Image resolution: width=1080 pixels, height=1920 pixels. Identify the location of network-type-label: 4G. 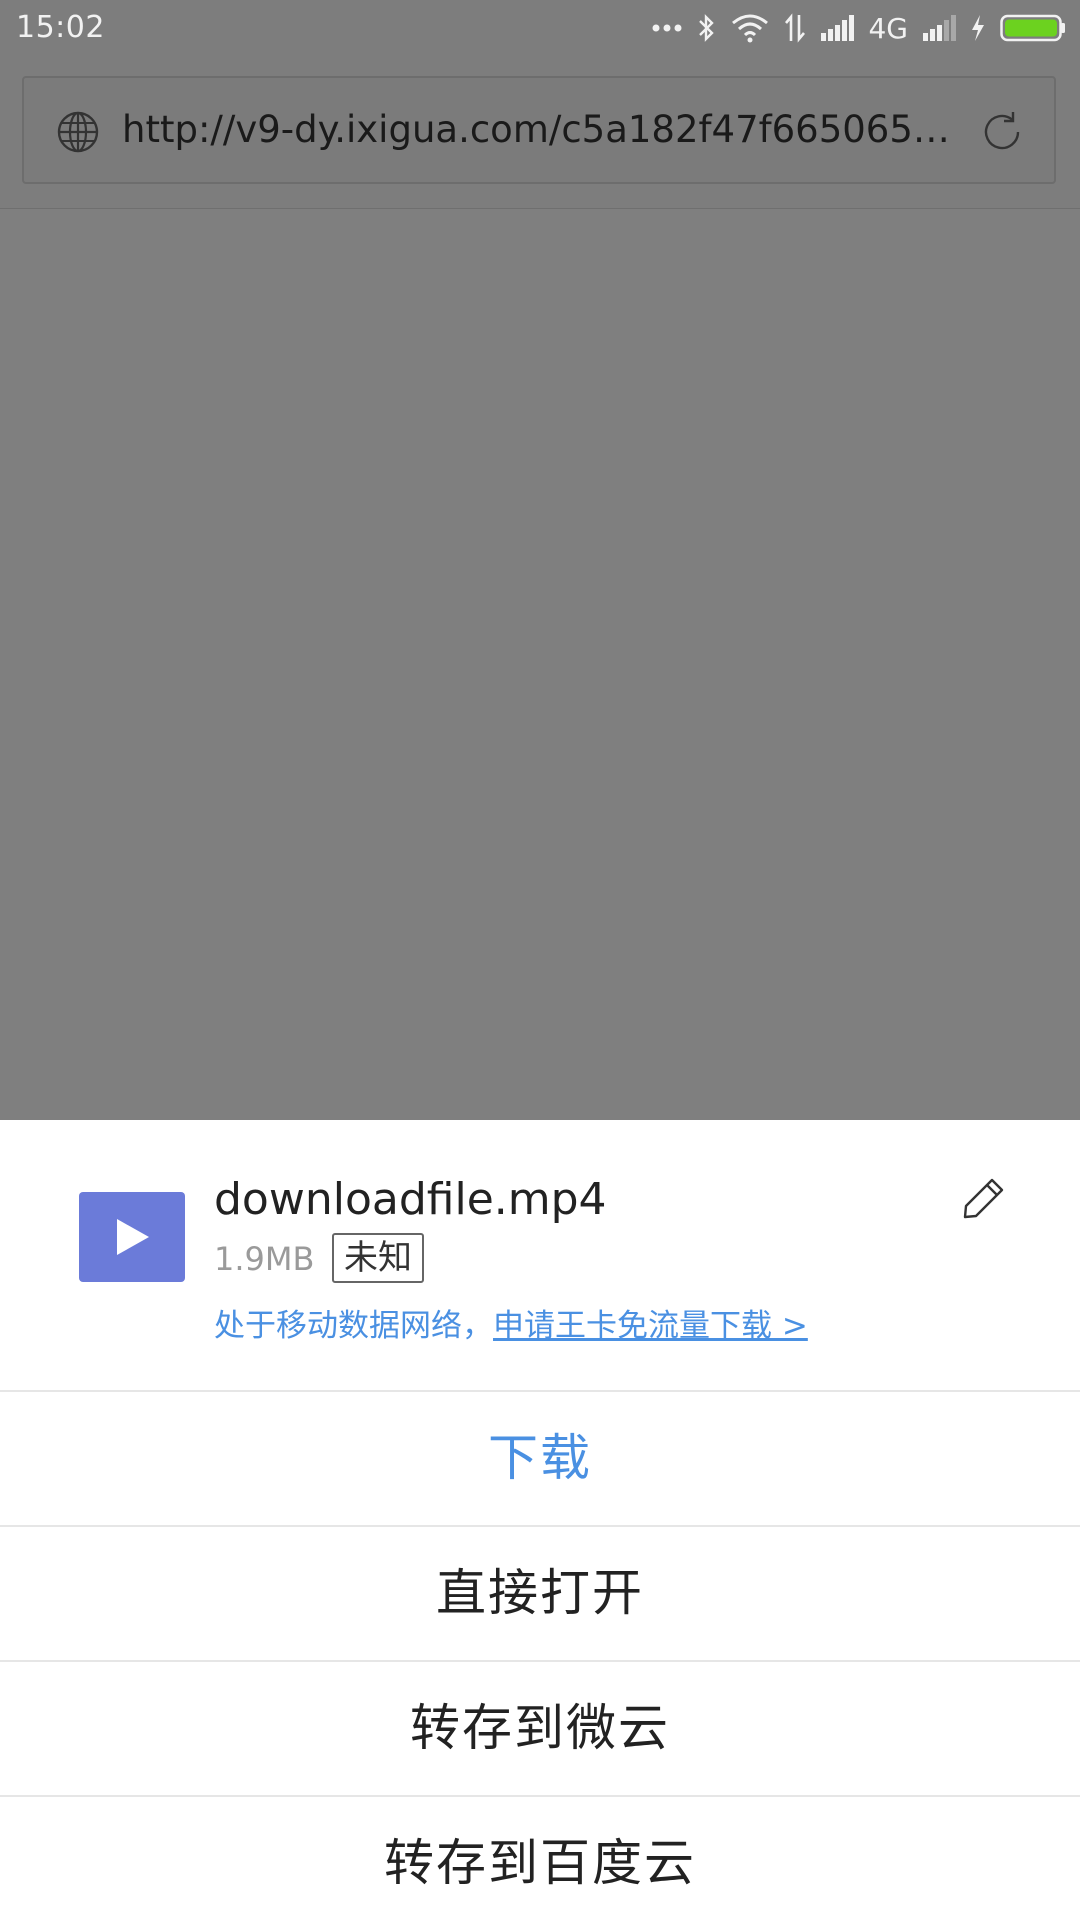
(888, 28).